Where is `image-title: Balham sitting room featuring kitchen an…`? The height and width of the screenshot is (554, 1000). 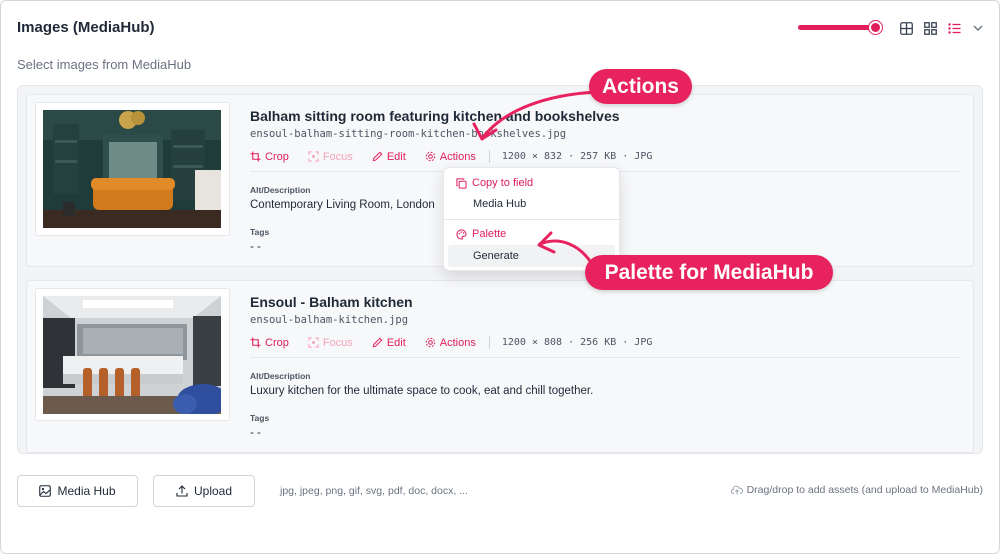
image-title: Balham sitting room featuring kitchen an… is located at coordinates (435, 116).